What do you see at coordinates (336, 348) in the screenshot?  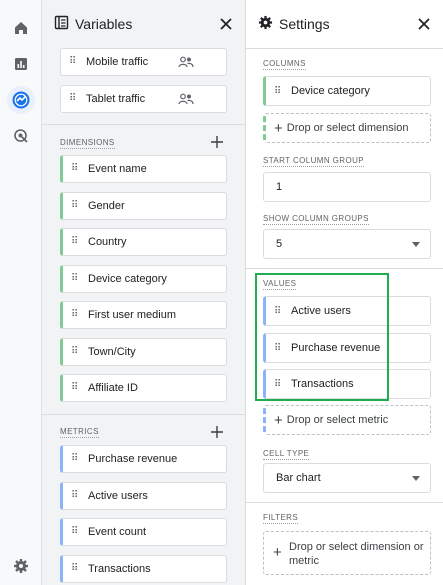 I see `value-label: Purchase revenue` at bounding box center [336, 348].